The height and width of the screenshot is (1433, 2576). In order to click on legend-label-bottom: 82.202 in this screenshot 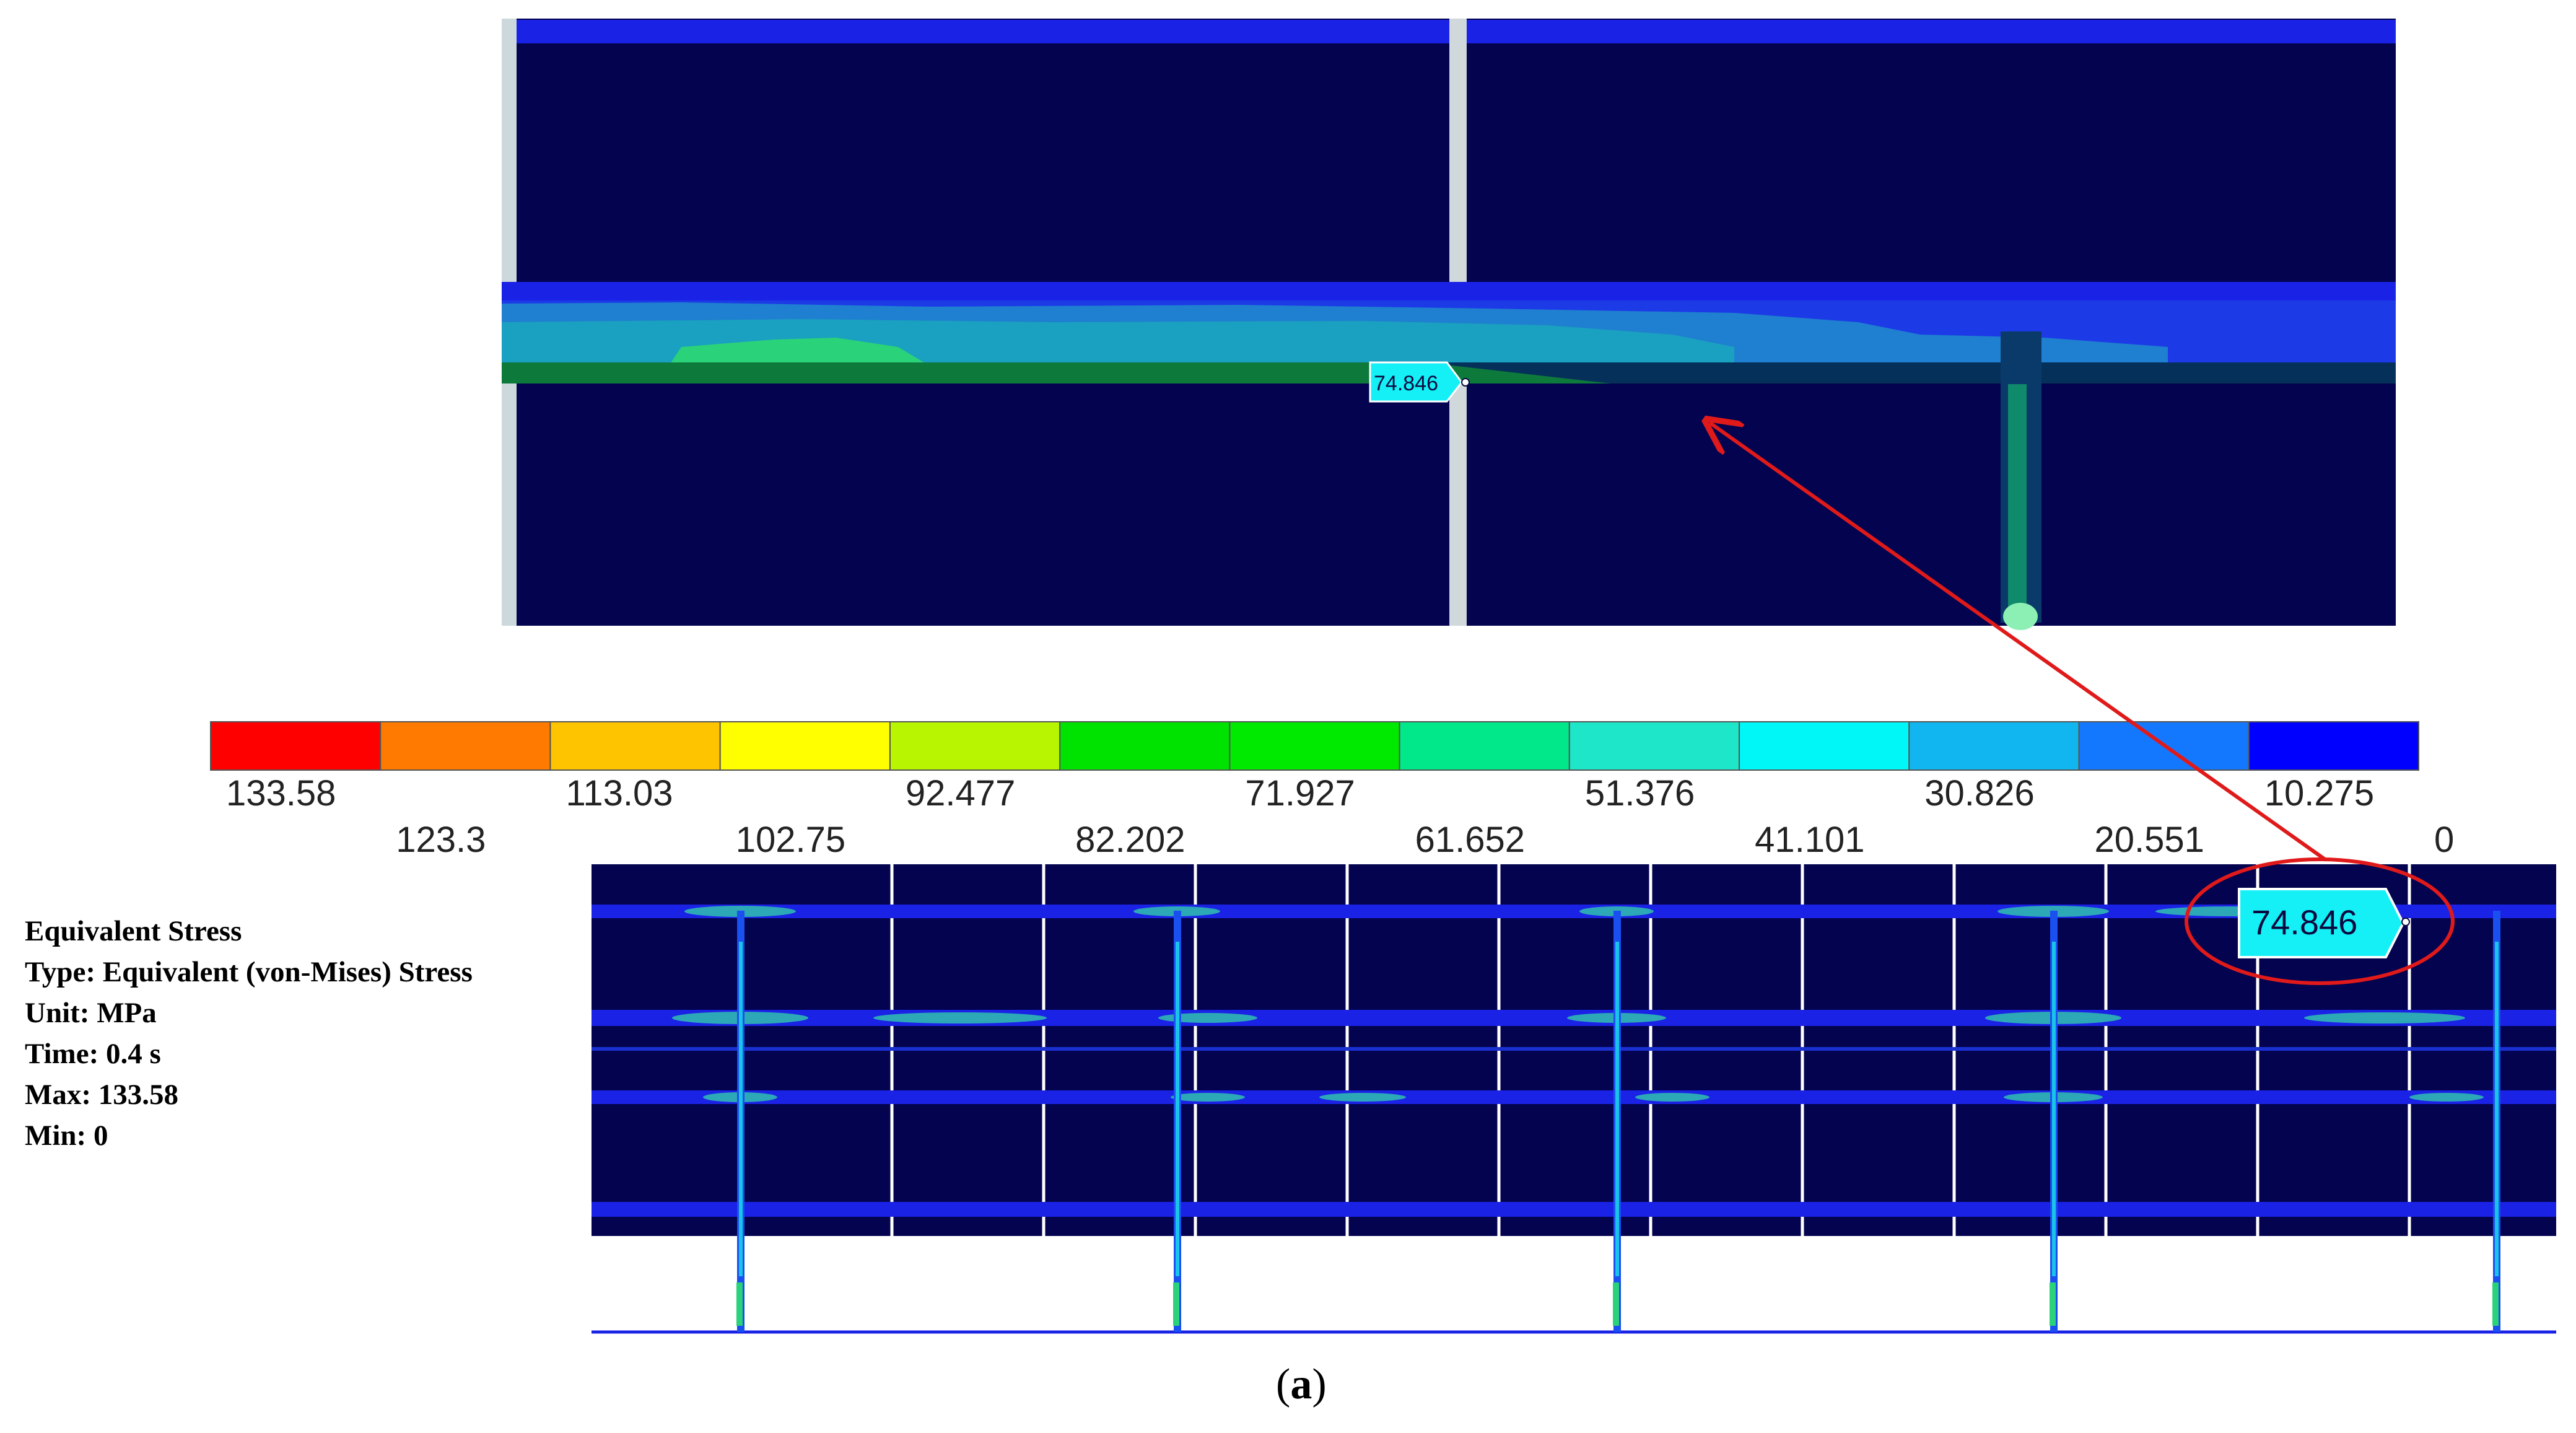, I will do `click(1130, 840)`.